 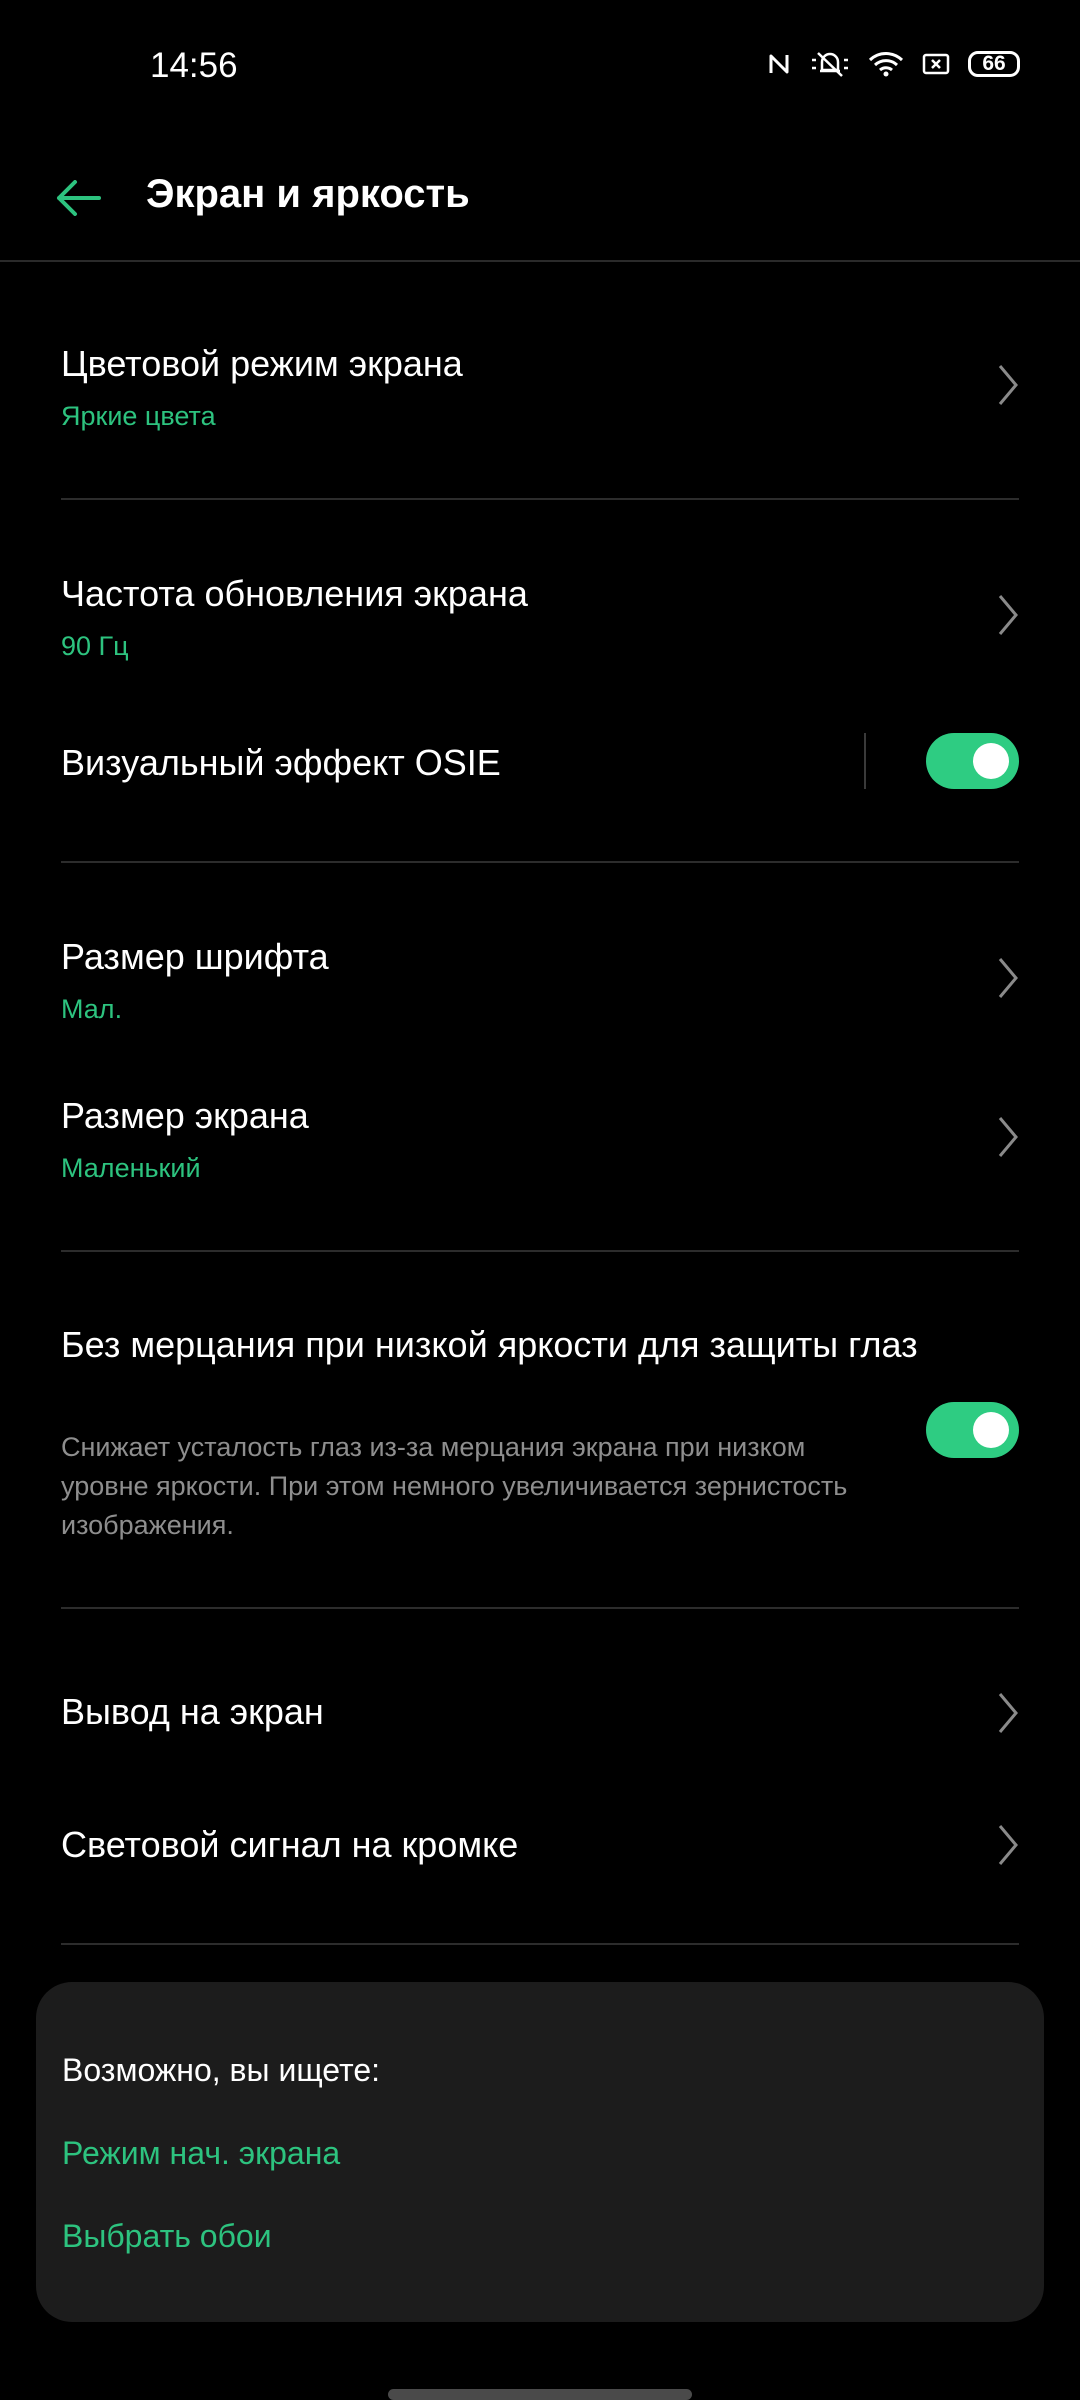 What do you see at coordinates (195, 956) in the screenshot?
I see `font-size-title: Размер шрифта` at bounding box center [195, 956].